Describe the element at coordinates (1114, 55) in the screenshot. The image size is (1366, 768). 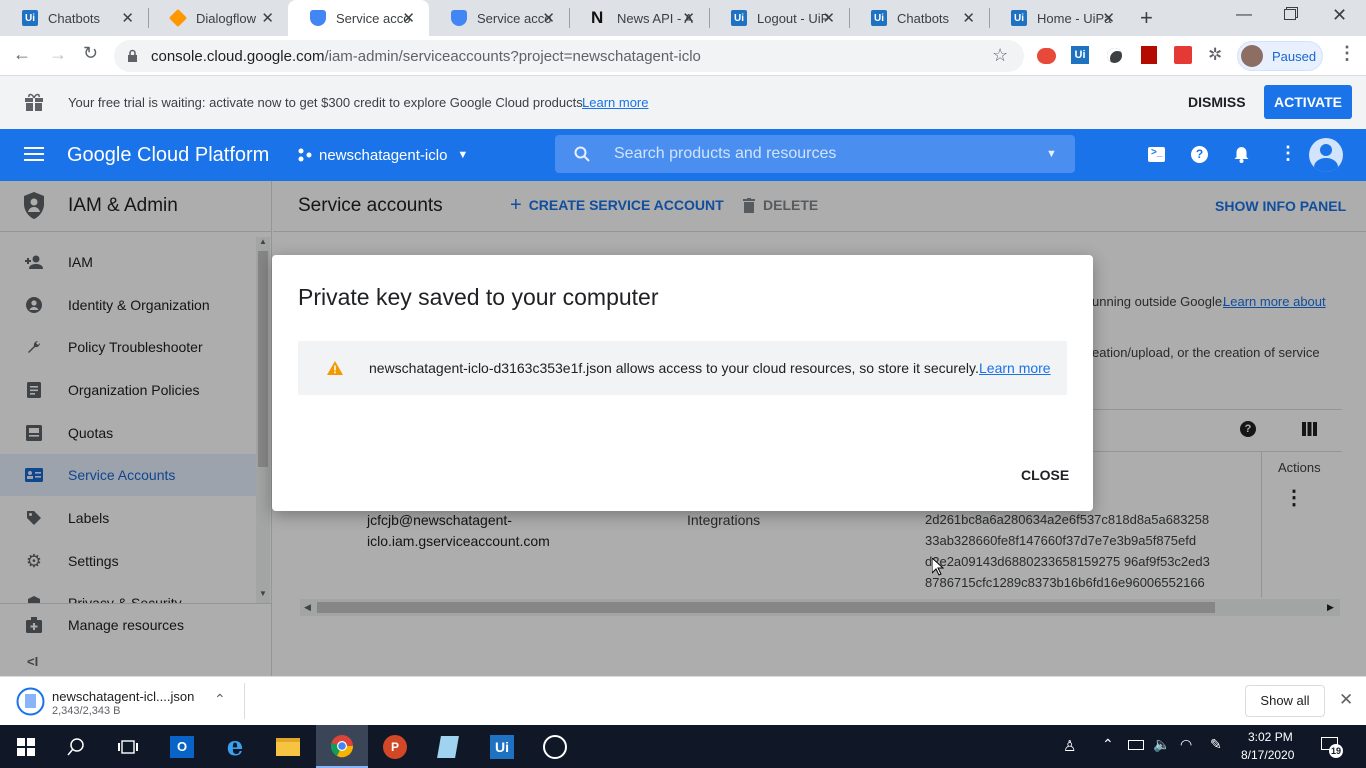
I see `extension-circle-icon` at that location.